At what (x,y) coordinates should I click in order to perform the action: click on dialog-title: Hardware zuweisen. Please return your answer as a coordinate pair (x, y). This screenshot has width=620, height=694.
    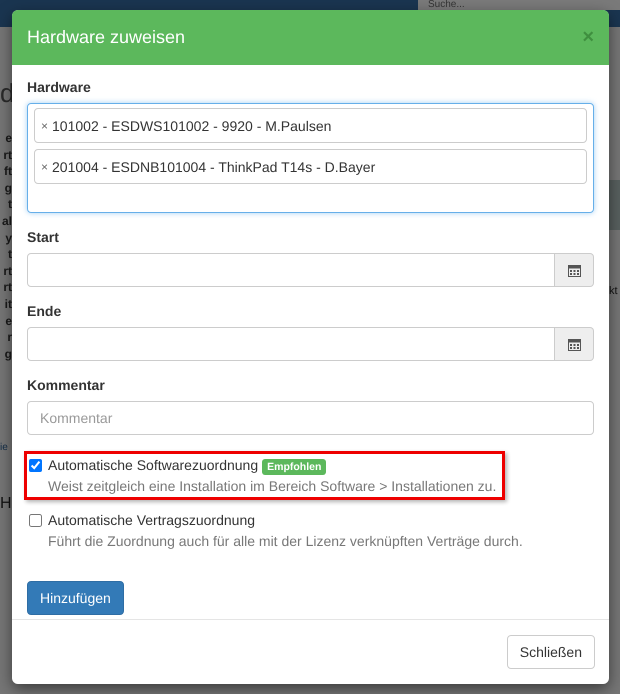
    Looking at the image, I should click on (106, 37).